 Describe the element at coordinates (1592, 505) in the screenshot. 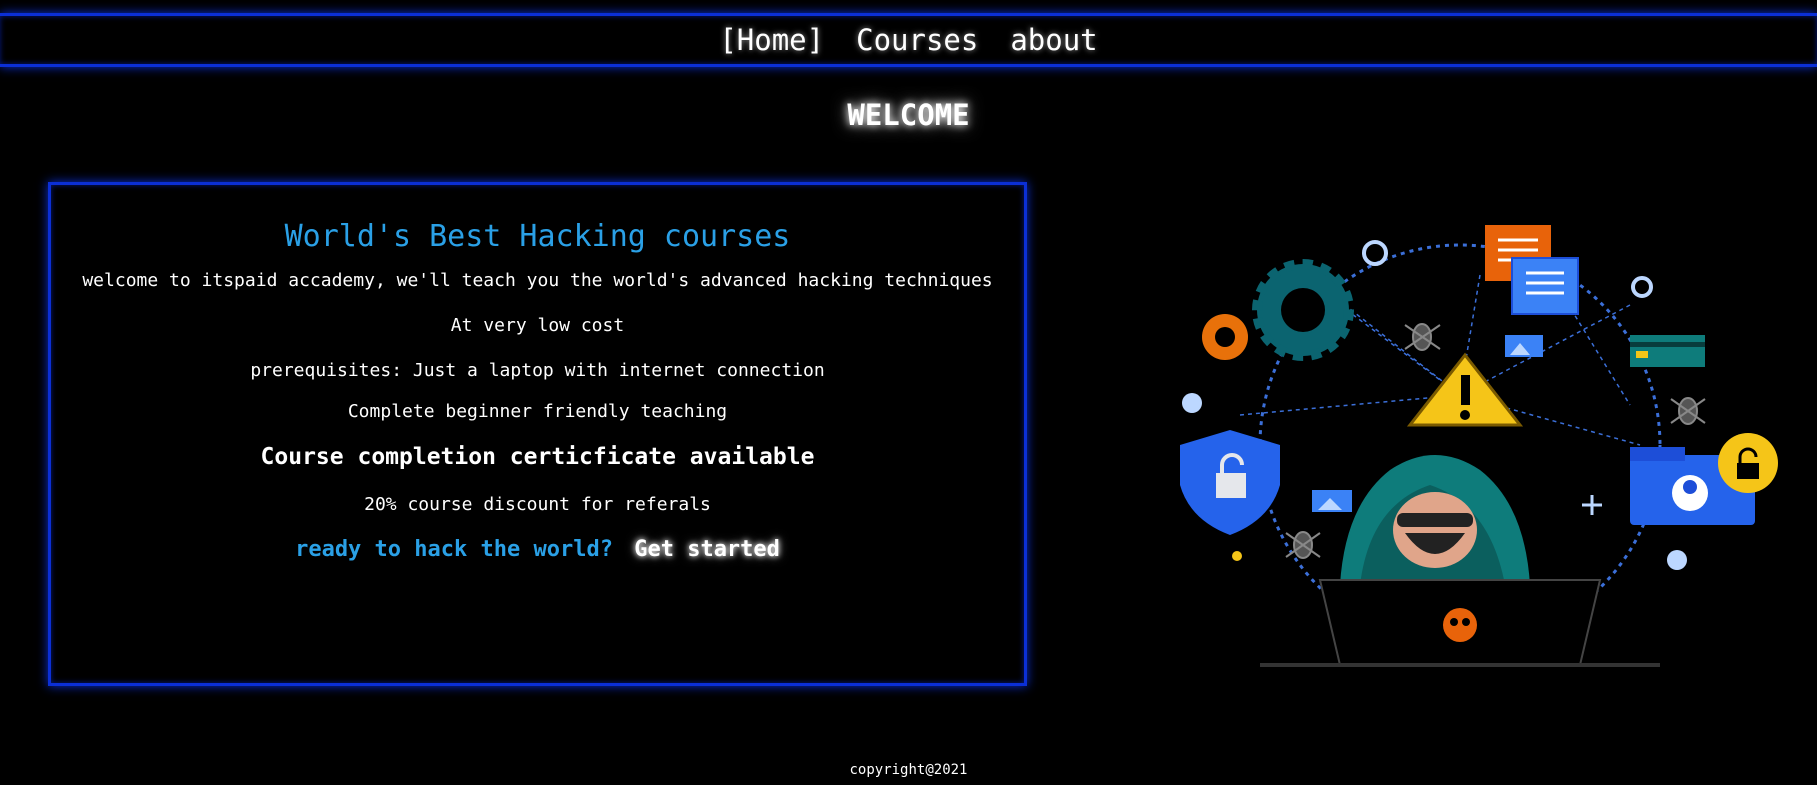

I see `plus-icon` at that location.